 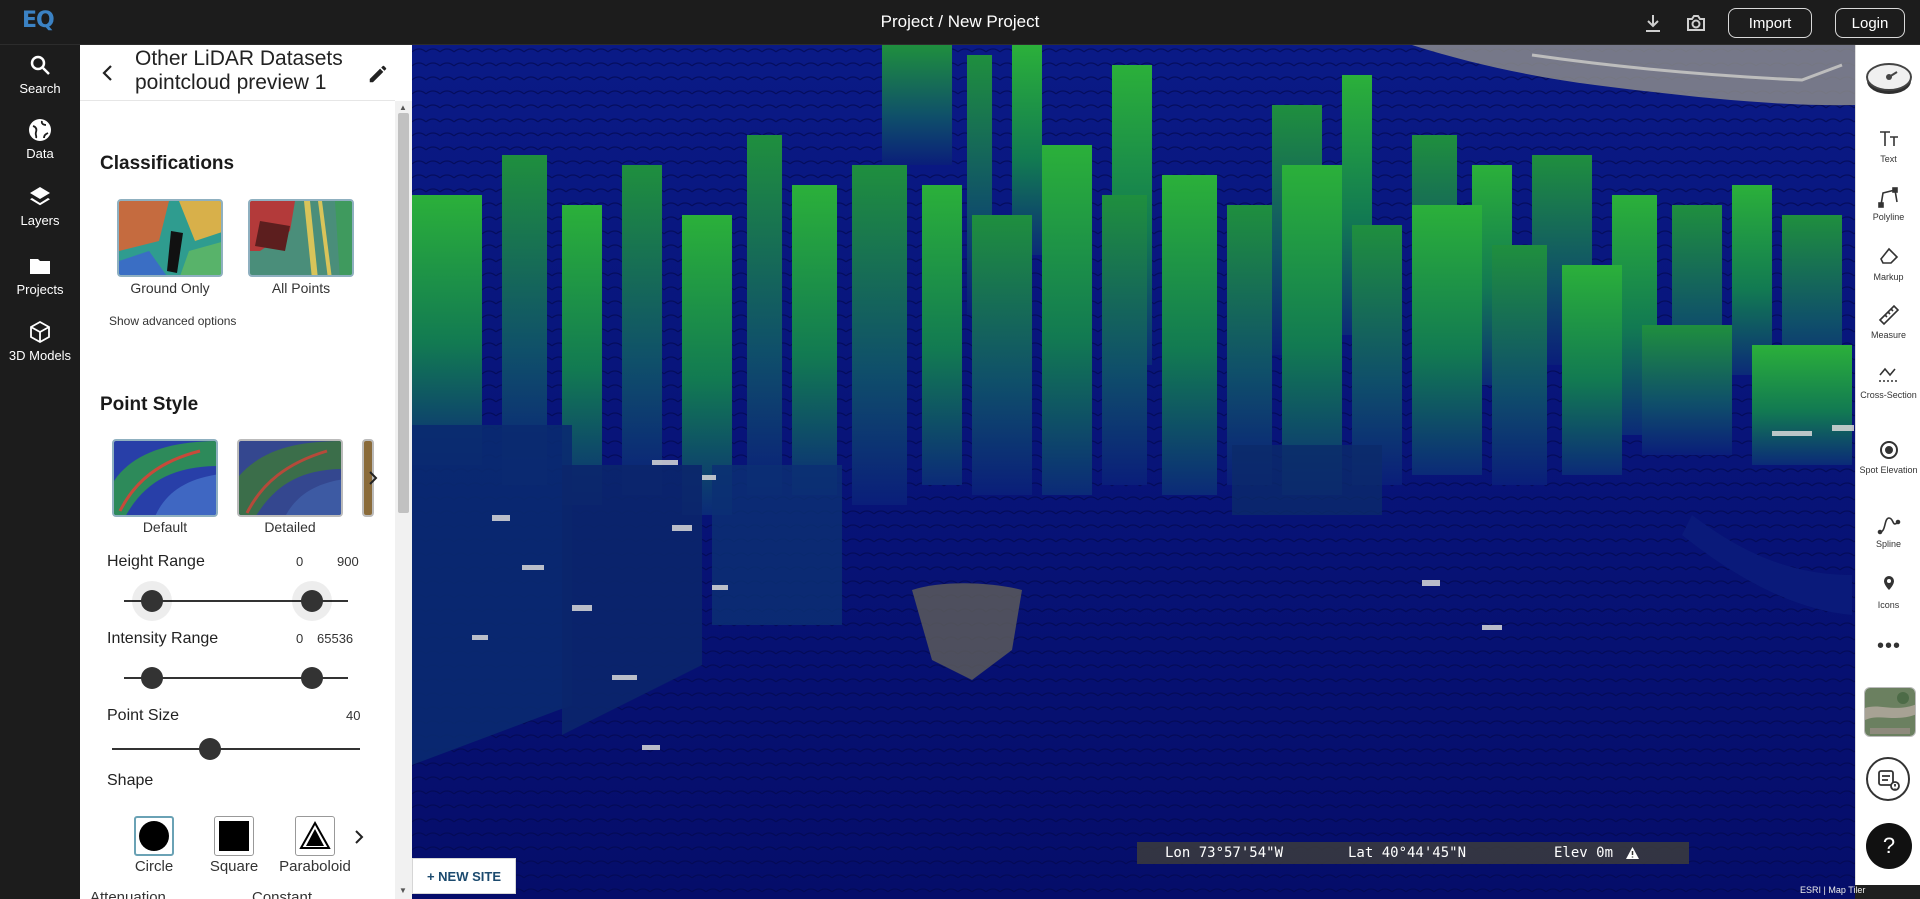 What do you see at coordinates (40, 289) in the screenshot?
I see `nav-label-projects: Projects` at bounding box center [40, 289].